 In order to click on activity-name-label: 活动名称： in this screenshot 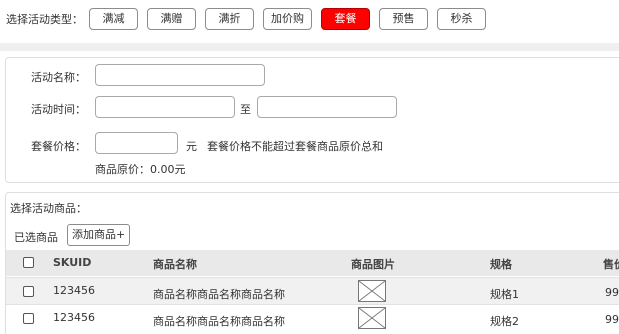, I will do `click(58, 77)`.